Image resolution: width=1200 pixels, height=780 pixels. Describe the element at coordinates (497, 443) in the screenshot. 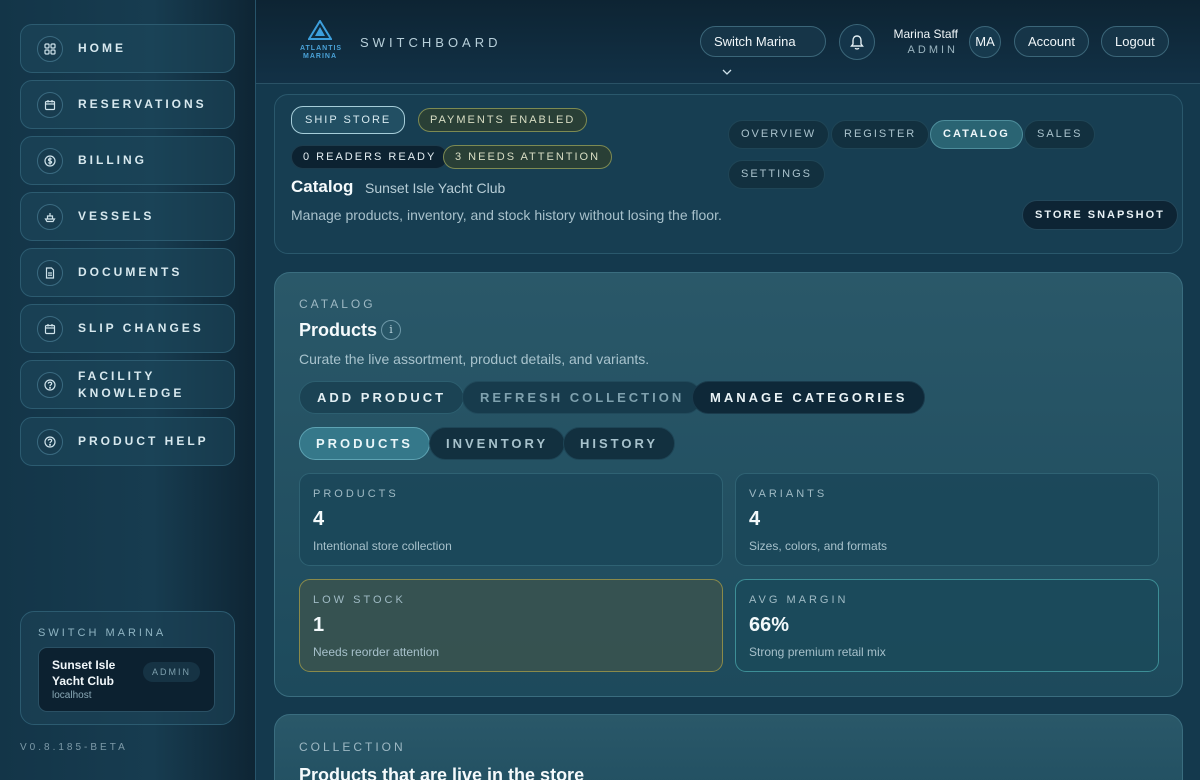

I see `tab-inventory: INVENTORY` at that location.